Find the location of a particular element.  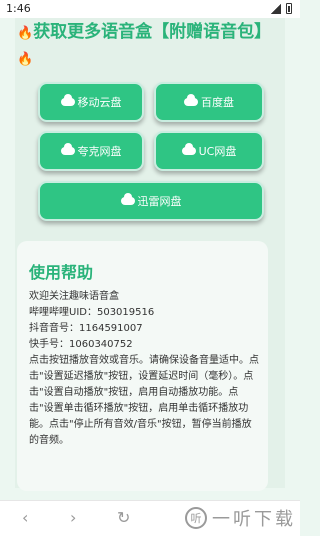

watermark: 听 一听下载 is located at coordinates (240, 518).